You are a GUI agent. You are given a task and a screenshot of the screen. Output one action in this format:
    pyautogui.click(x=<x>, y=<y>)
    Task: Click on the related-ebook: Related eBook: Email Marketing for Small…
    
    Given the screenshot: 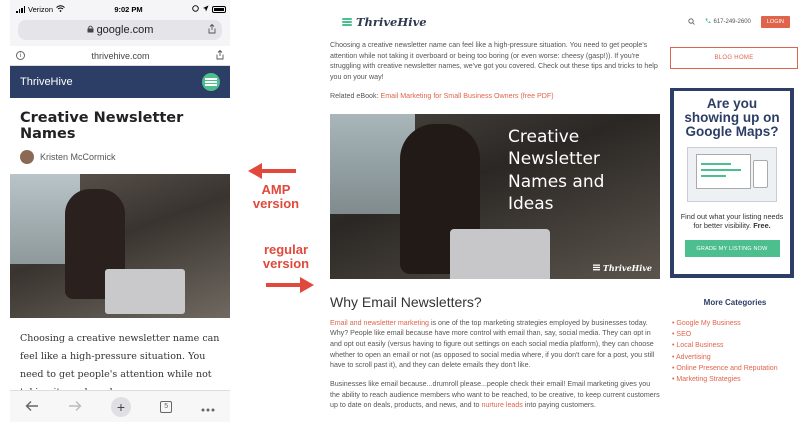 What is the action you would take?
    pyautogui.click(x=495, y=96)
    